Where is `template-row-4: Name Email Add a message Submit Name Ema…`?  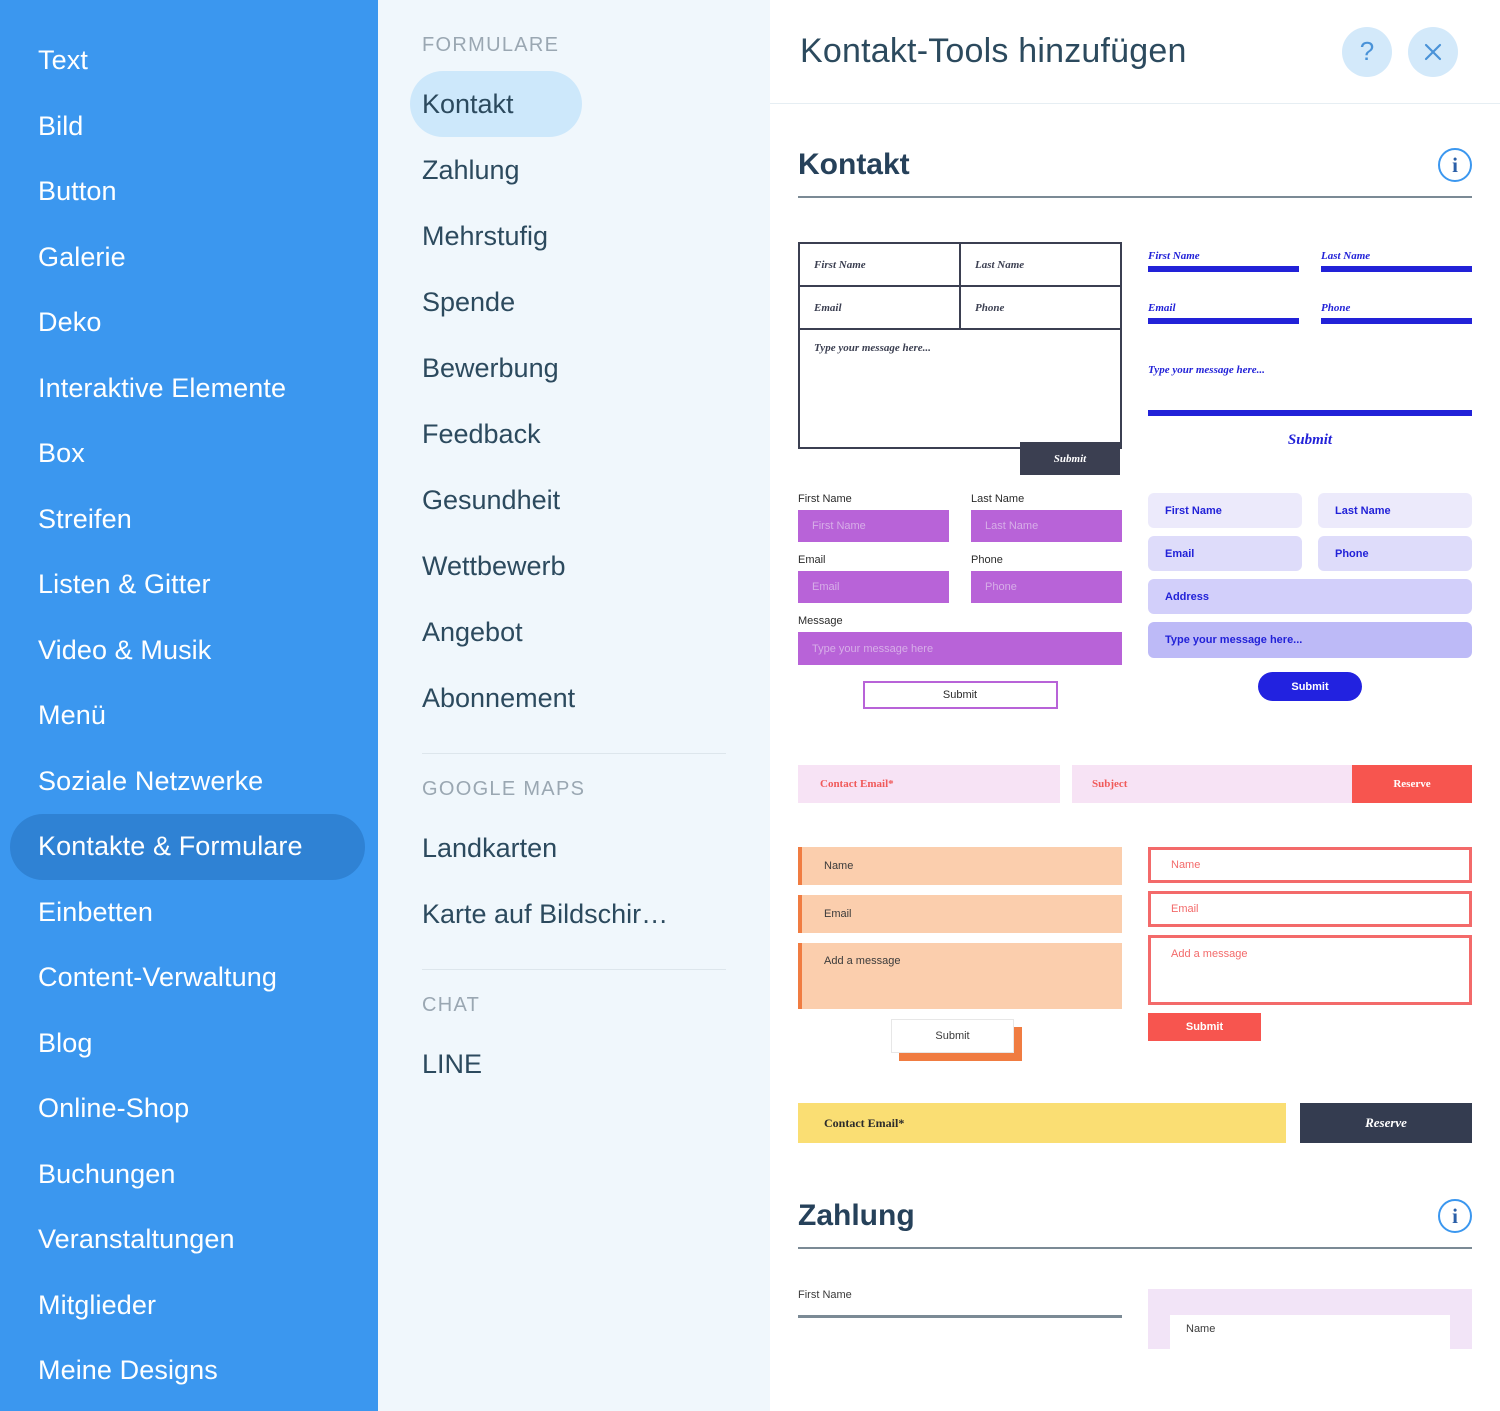 template-row-4: Name Email Add a message Submit Name Ema… is located at coordinates (1135, 932).